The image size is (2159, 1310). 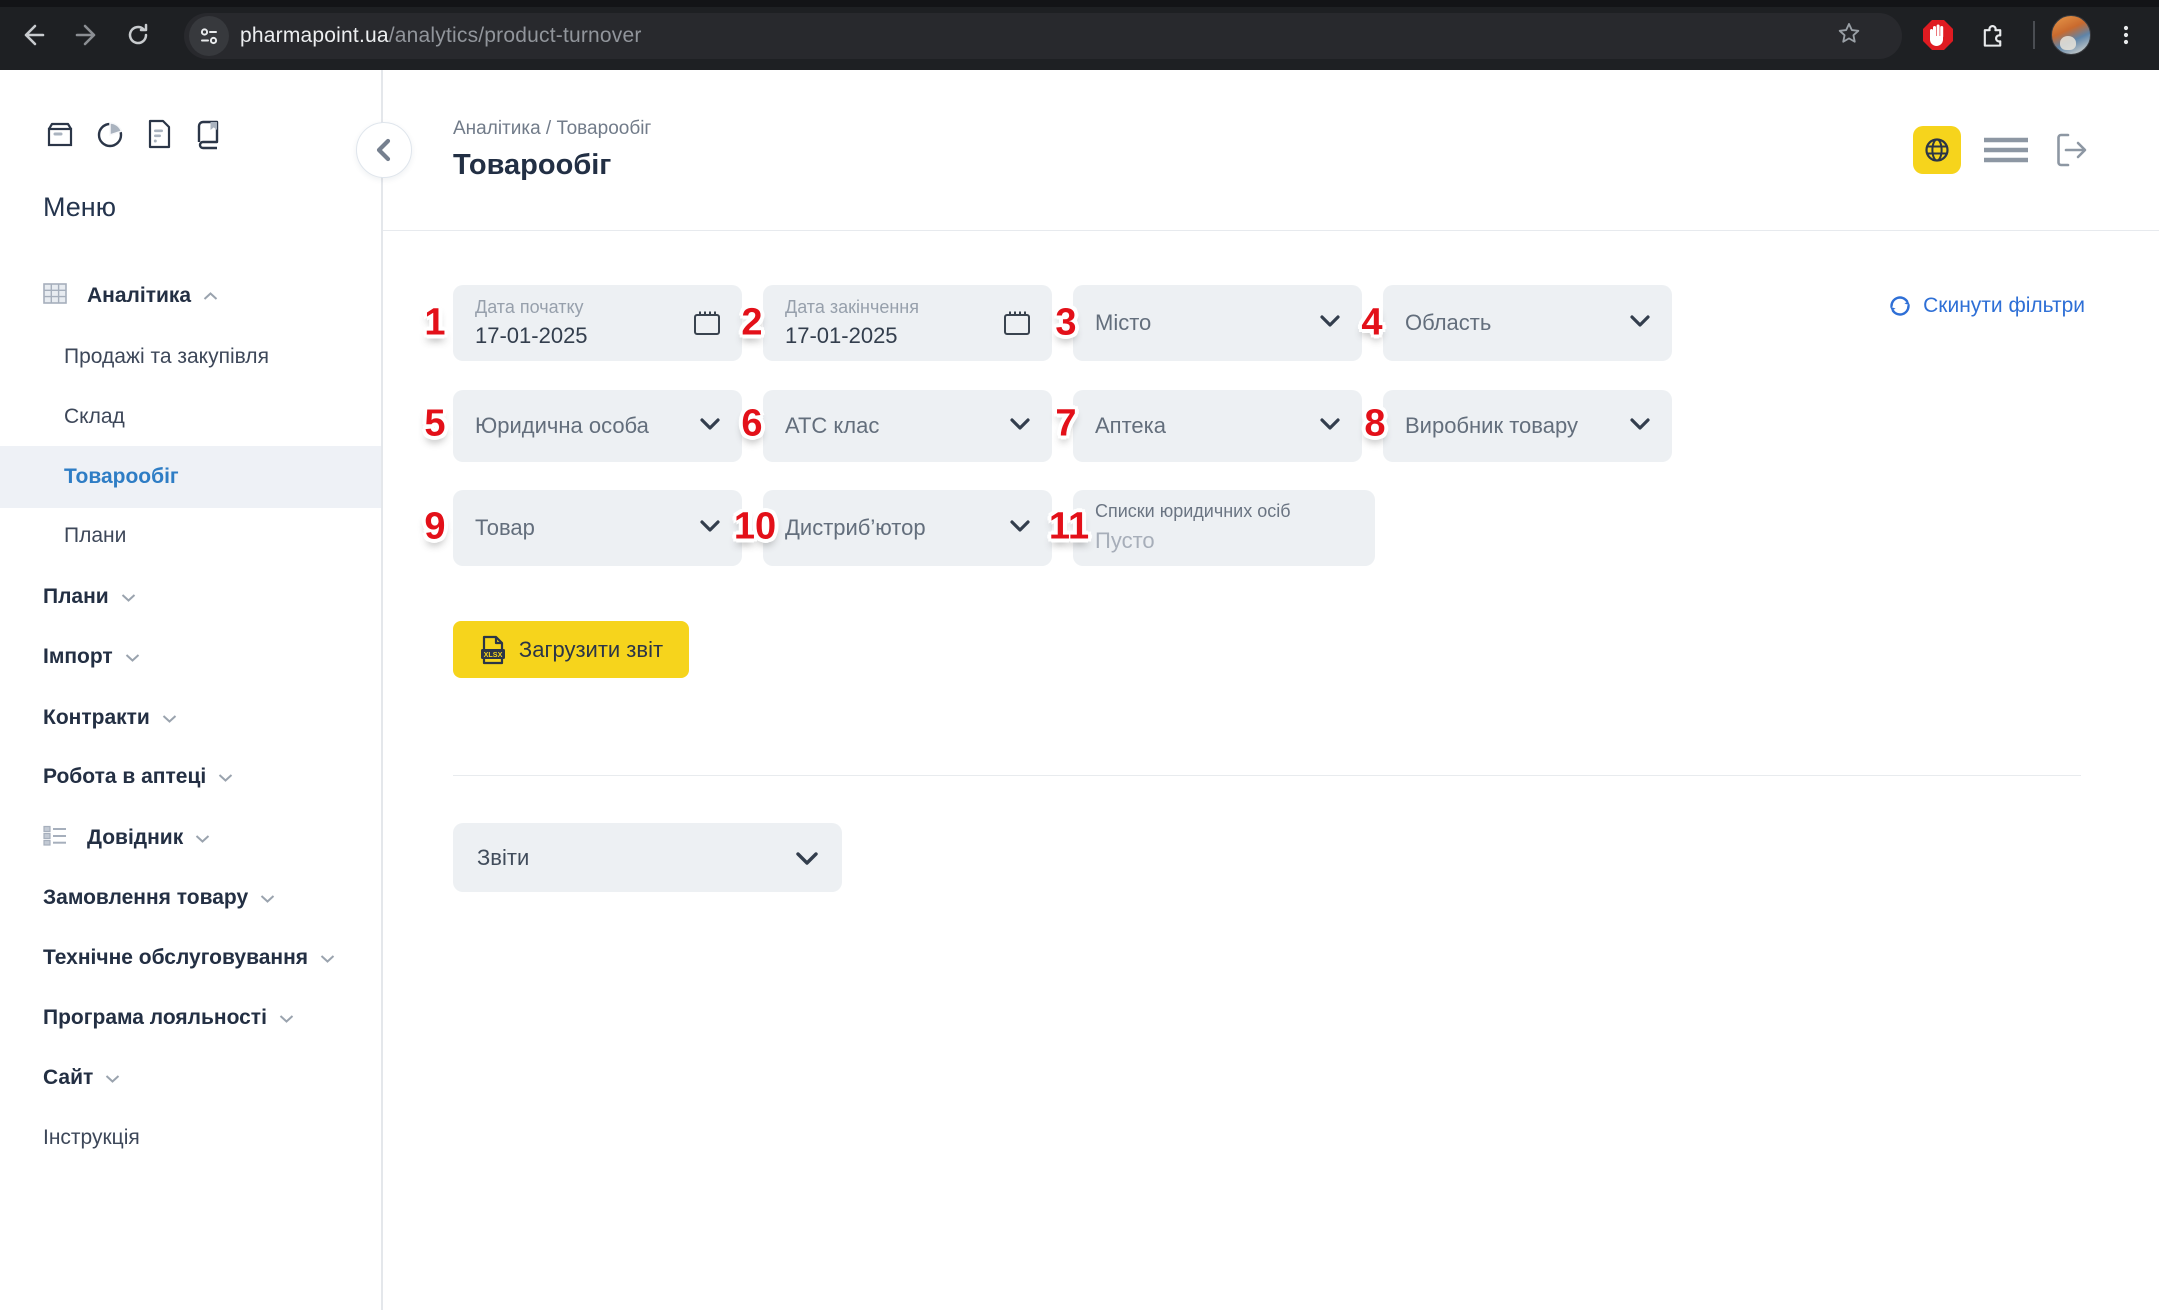 I want to click on sidebar-item-contracts: Контракти, so click(x=190, y=718).